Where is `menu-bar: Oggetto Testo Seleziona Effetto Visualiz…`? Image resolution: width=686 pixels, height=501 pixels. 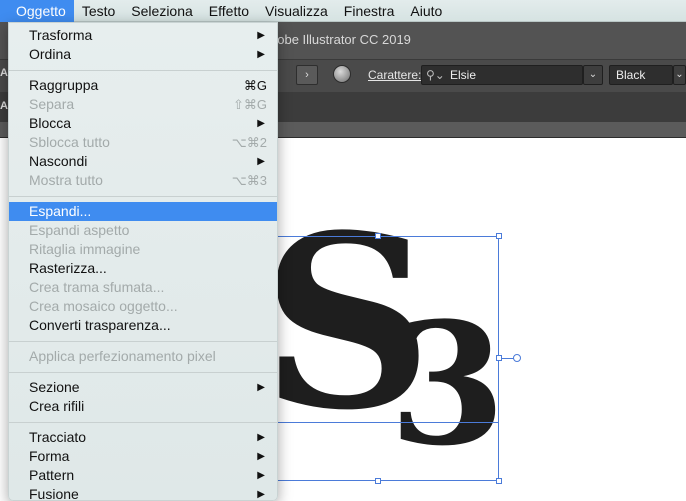
menu-bar: Oggetto Testo Seleziona Effetto Visualiz… is located at coordinates (343, 11).